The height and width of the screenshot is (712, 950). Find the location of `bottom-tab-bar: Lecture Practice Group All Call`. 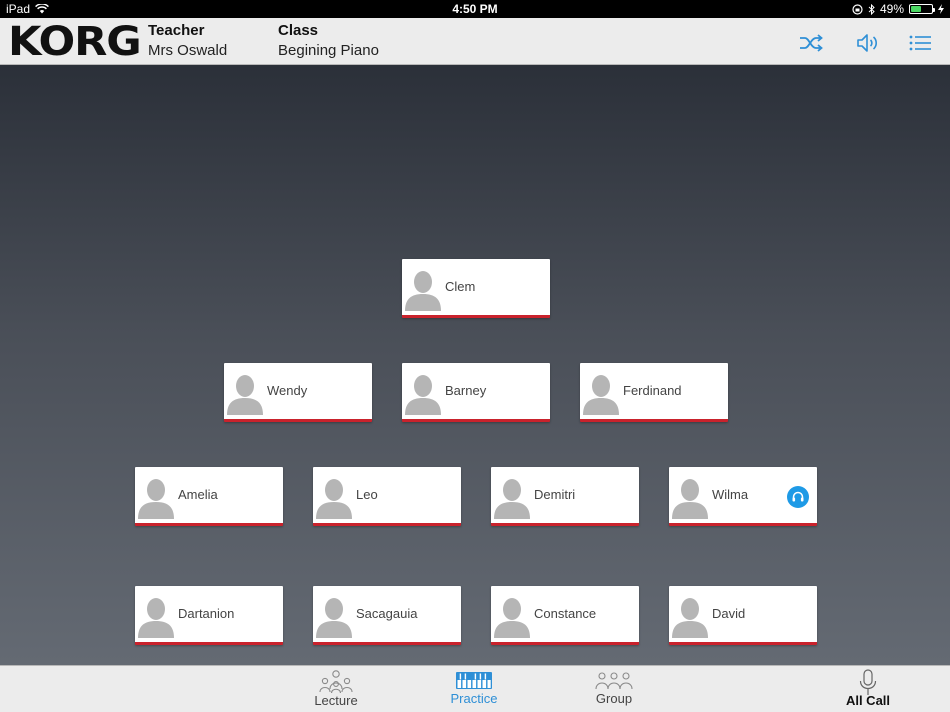

bottom-tab-bar: Lecture Practice Group All Call is located at coordinates (475, 688).